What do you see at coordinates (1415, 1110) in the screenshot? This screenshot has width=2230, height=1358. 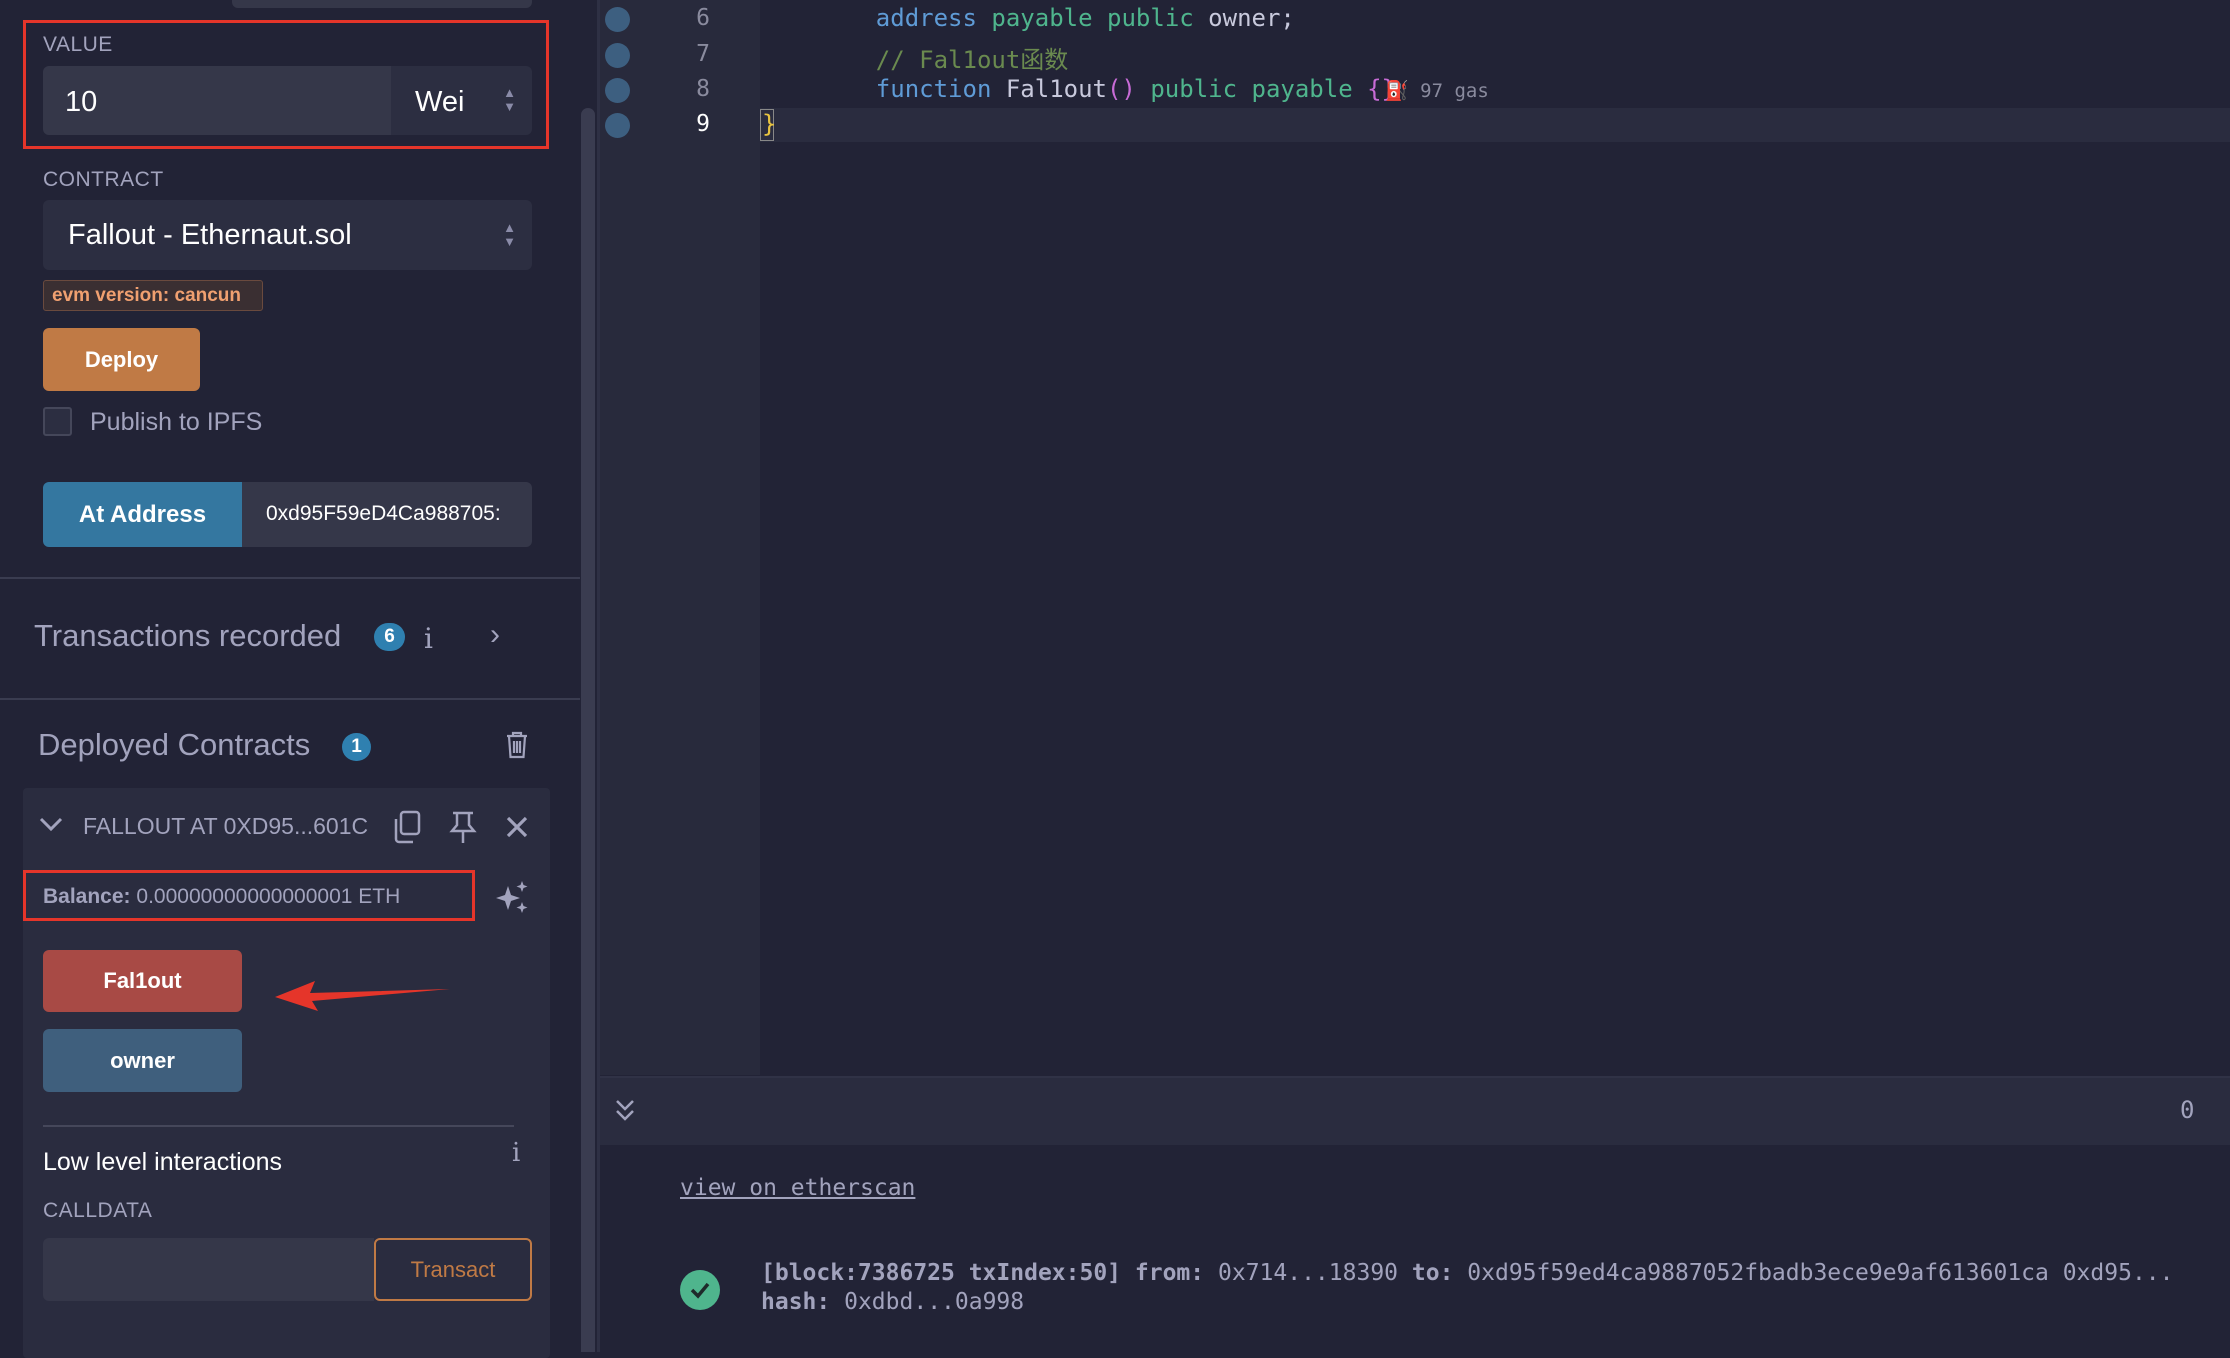 I see `terminal-header` at bounding box center [1415, 1110].